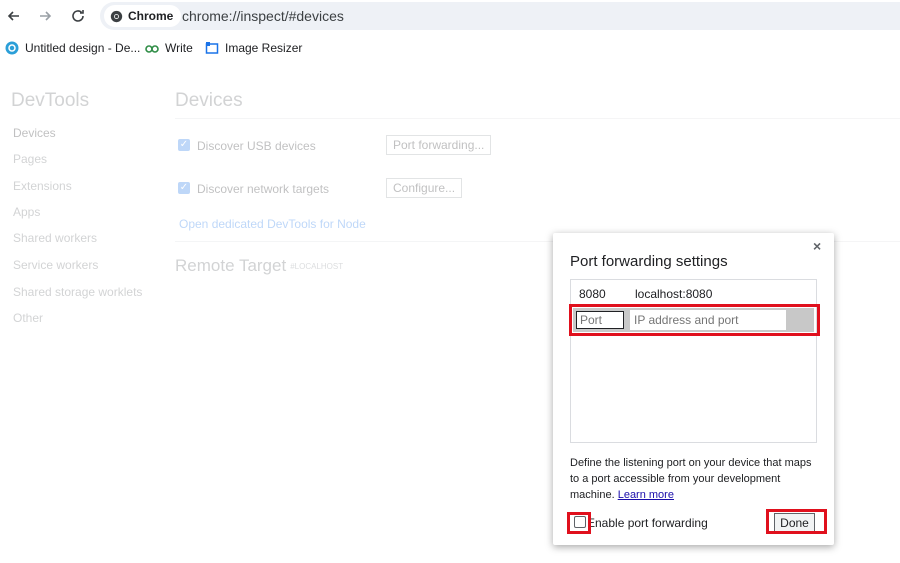 The image size is (900, 563). Describe the element at coordinates (55, 265) in the screenshot. I see `sidebar-item-service-workers: Service workers` at that location.